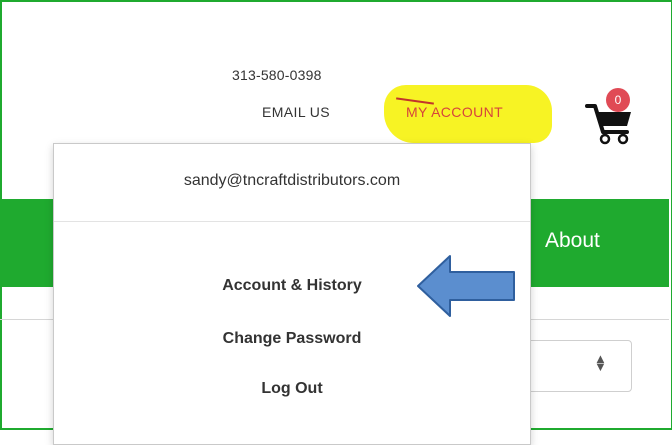 The image size is (672, 445). Describe the element at coordinates (292, 221) in the screenshot. I see `dropdown-divider` at that location.